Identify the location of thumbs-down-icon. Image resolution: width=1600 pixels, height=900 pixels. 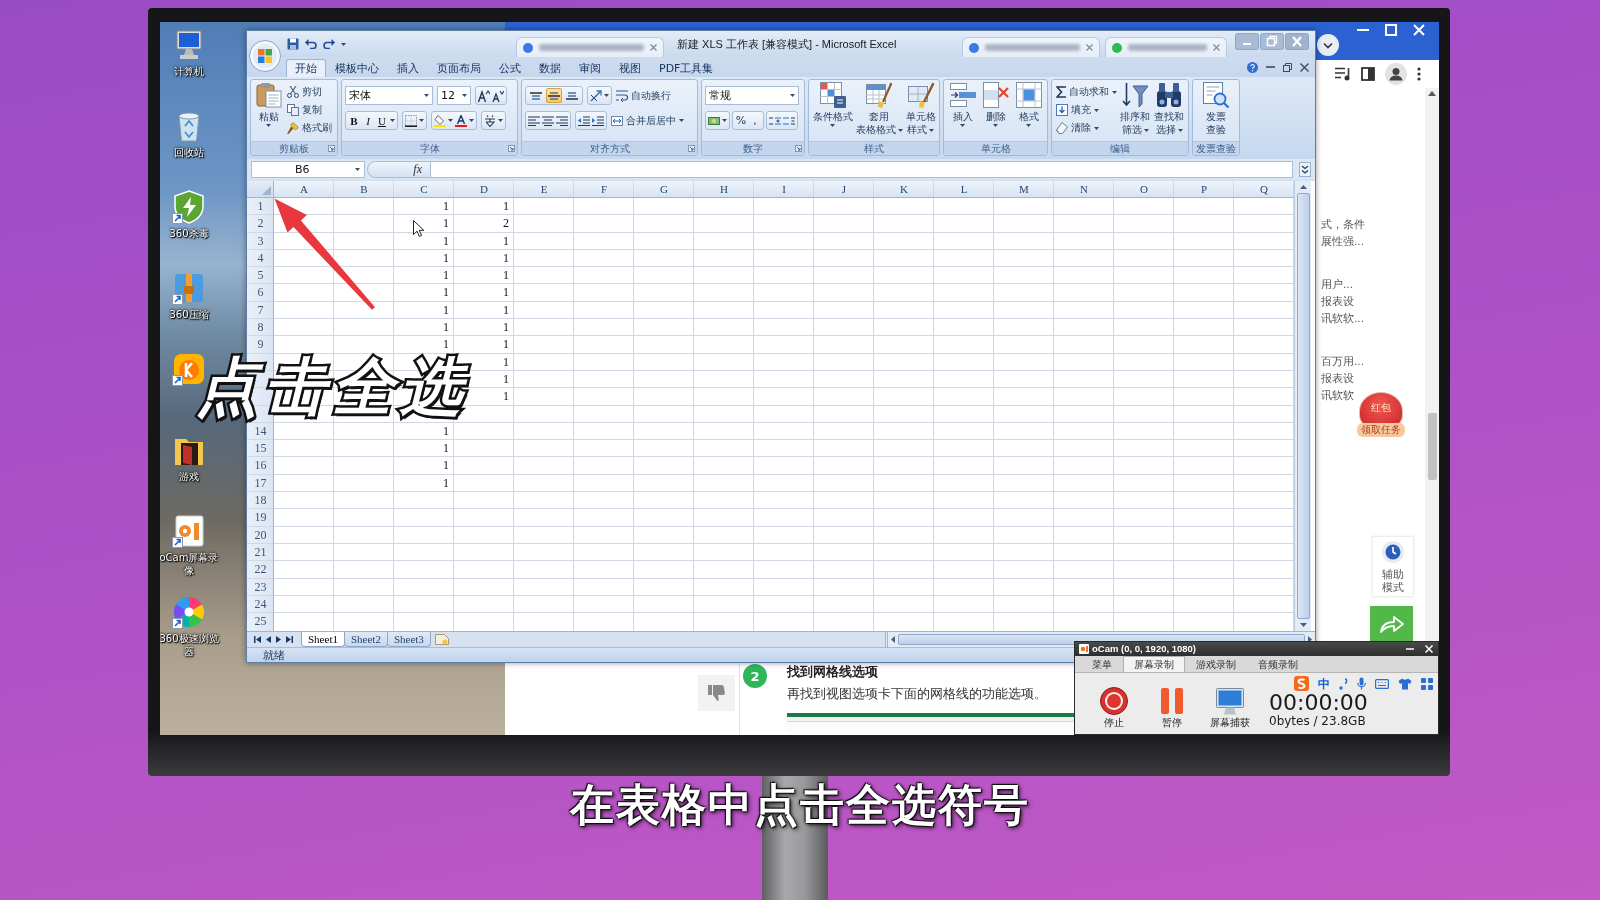
(716, 693).